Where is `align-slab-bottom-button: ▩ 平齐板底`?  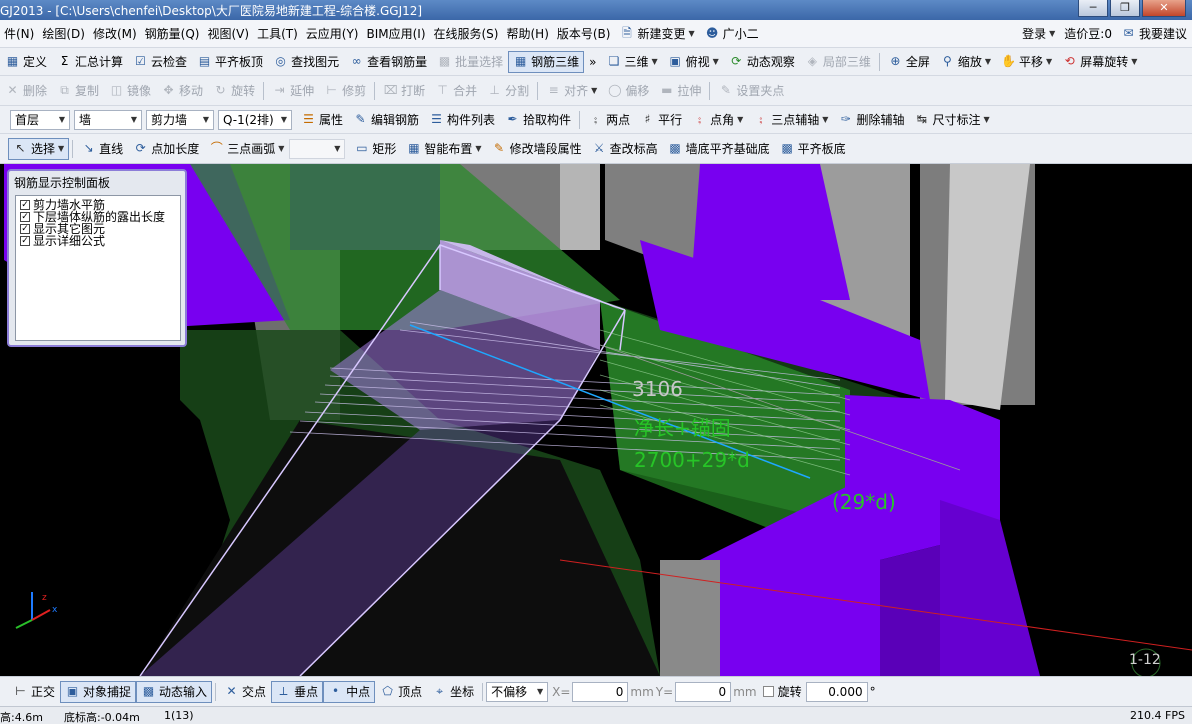 align-slab-bottom-button: ▩ 平齐板底 is located at coordinates (813, 149).